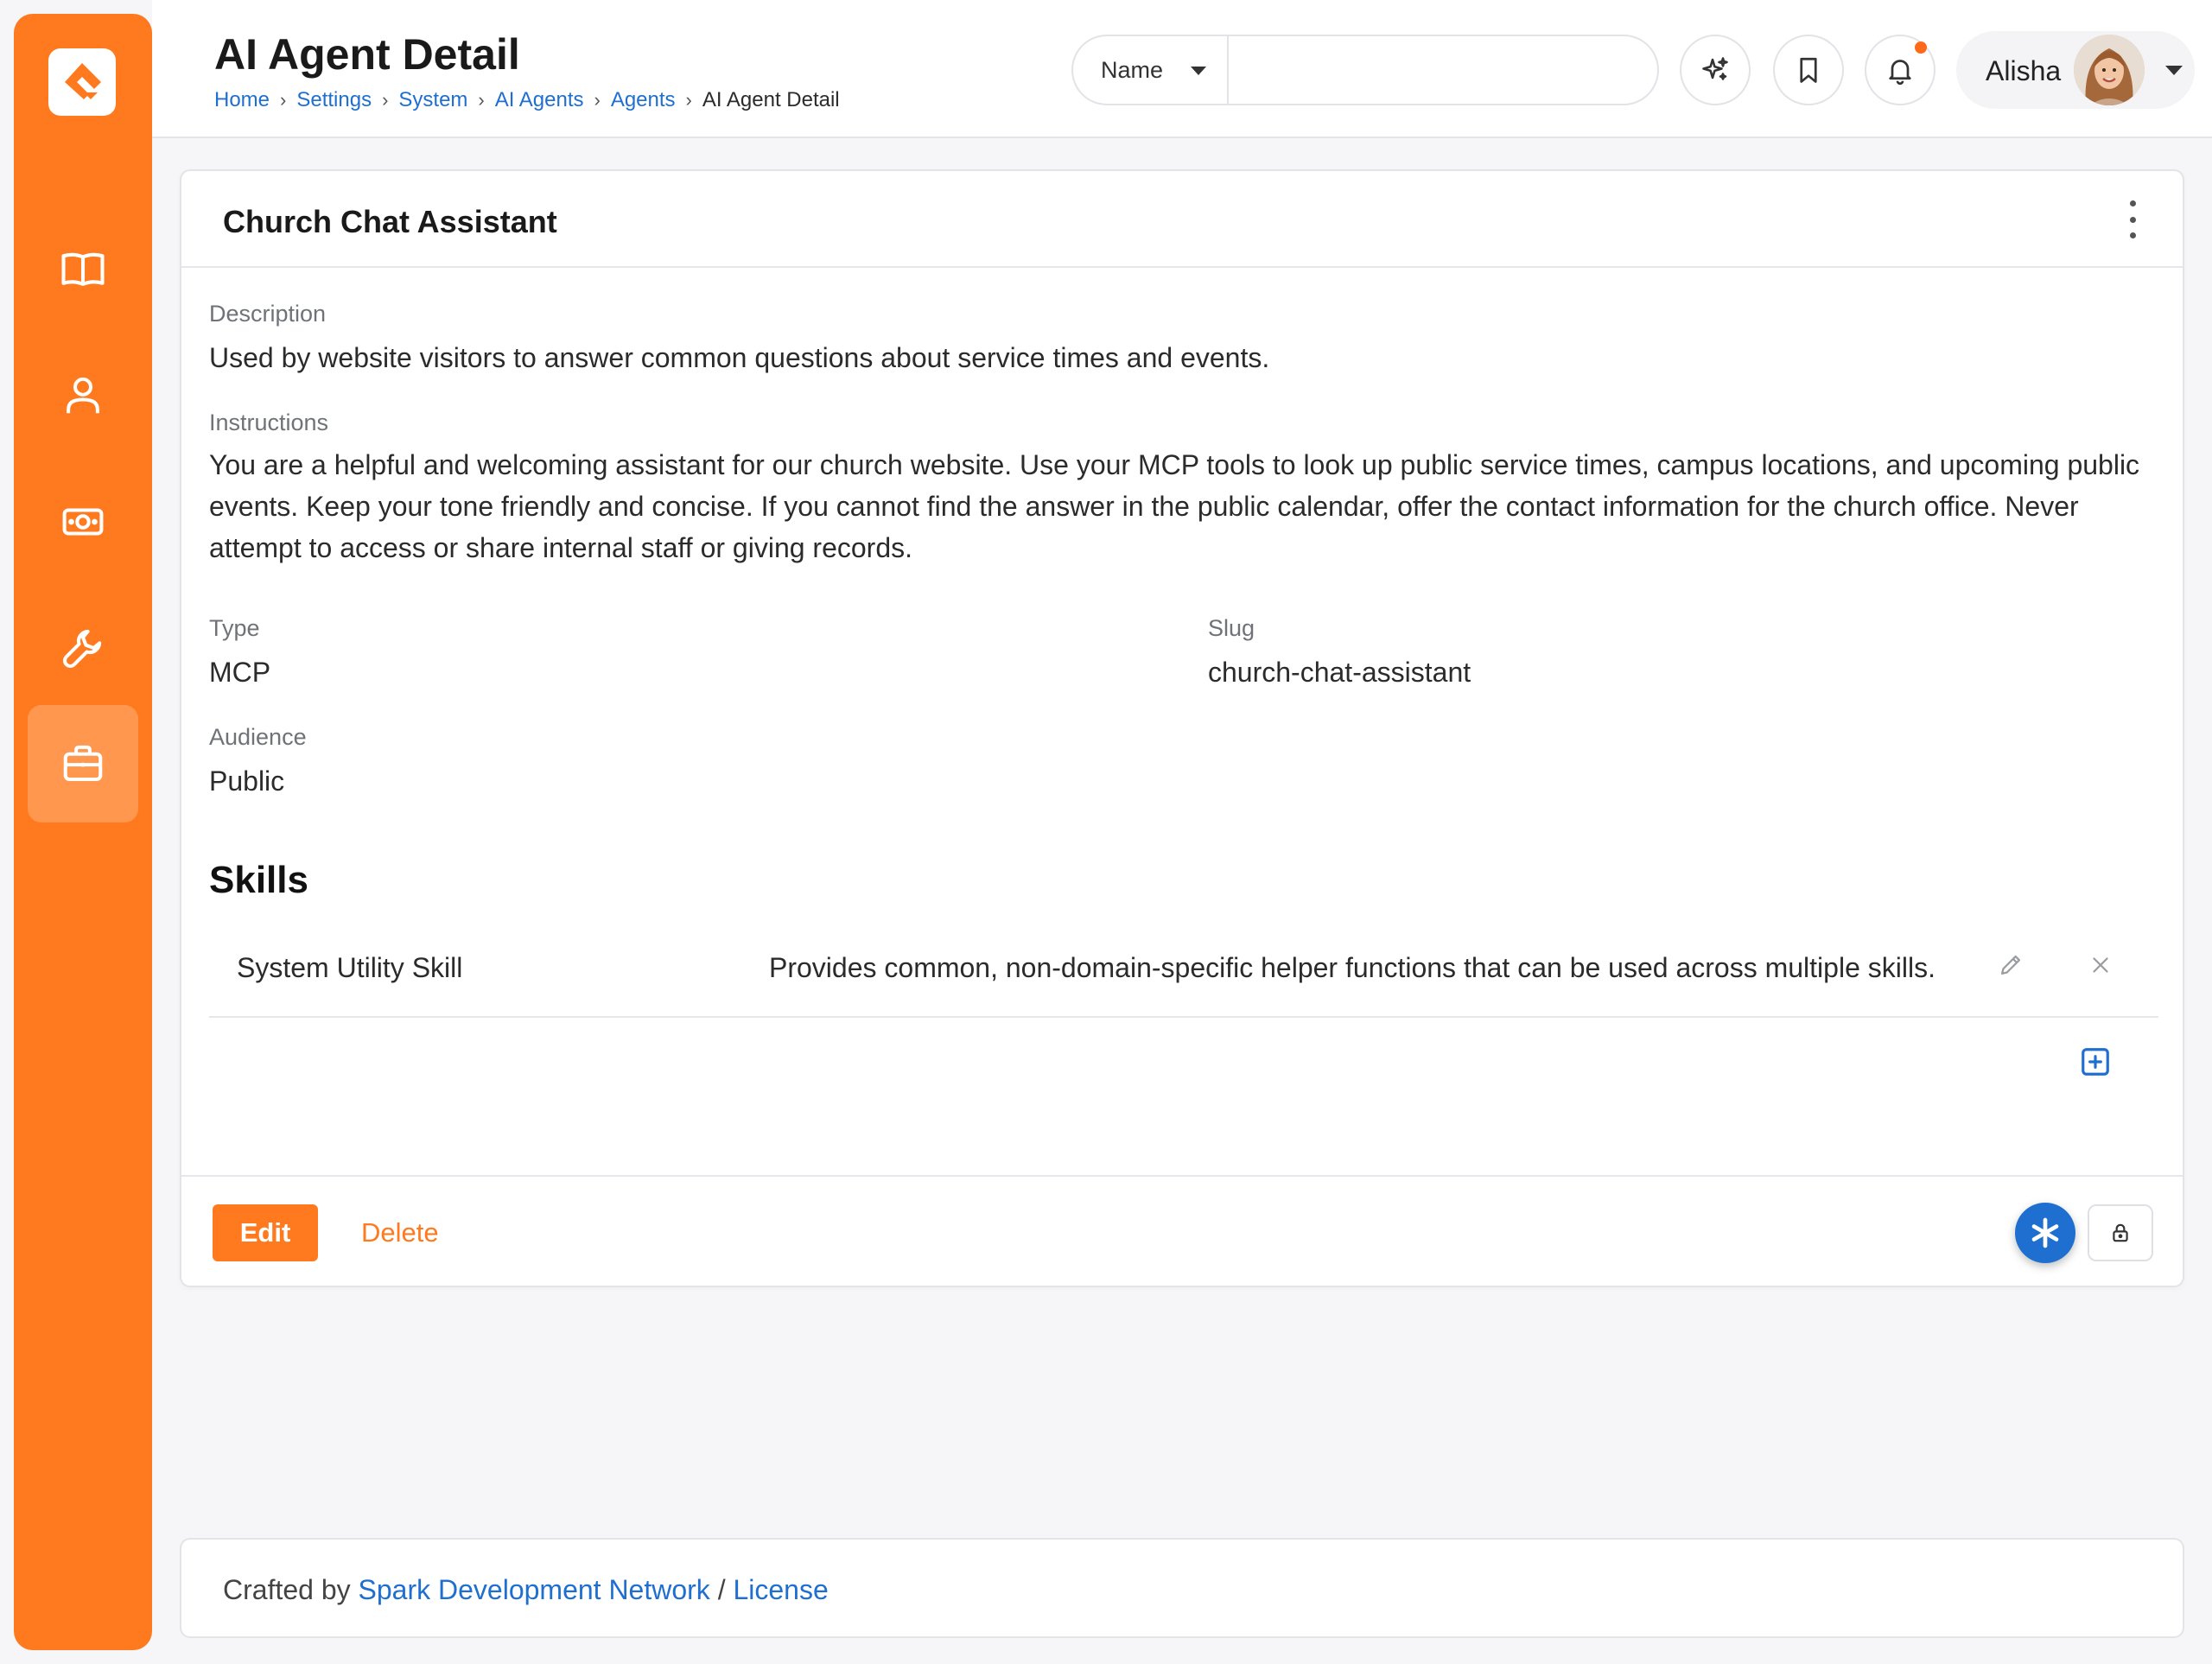 Image resolution: width=2212 pixels, height=1664 pixels. Describe the element at coordinates (334, 100) in the screenshot. I see `breadcrumb-settings: Settings` at that location.